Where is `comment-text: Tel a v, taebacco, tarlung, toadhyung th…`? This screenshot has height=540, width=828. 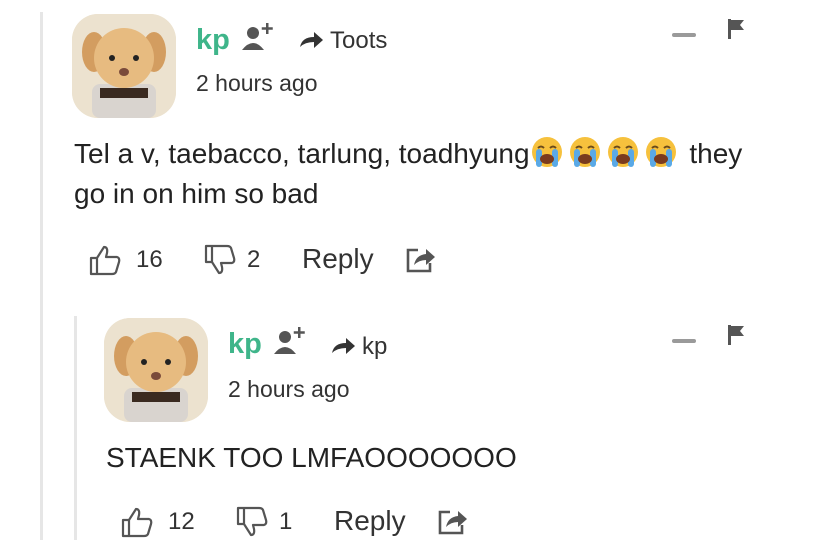 comment-text: Tel a v, taebacco, tarlung, toadhyung th… is located at coordinates (434, 174).